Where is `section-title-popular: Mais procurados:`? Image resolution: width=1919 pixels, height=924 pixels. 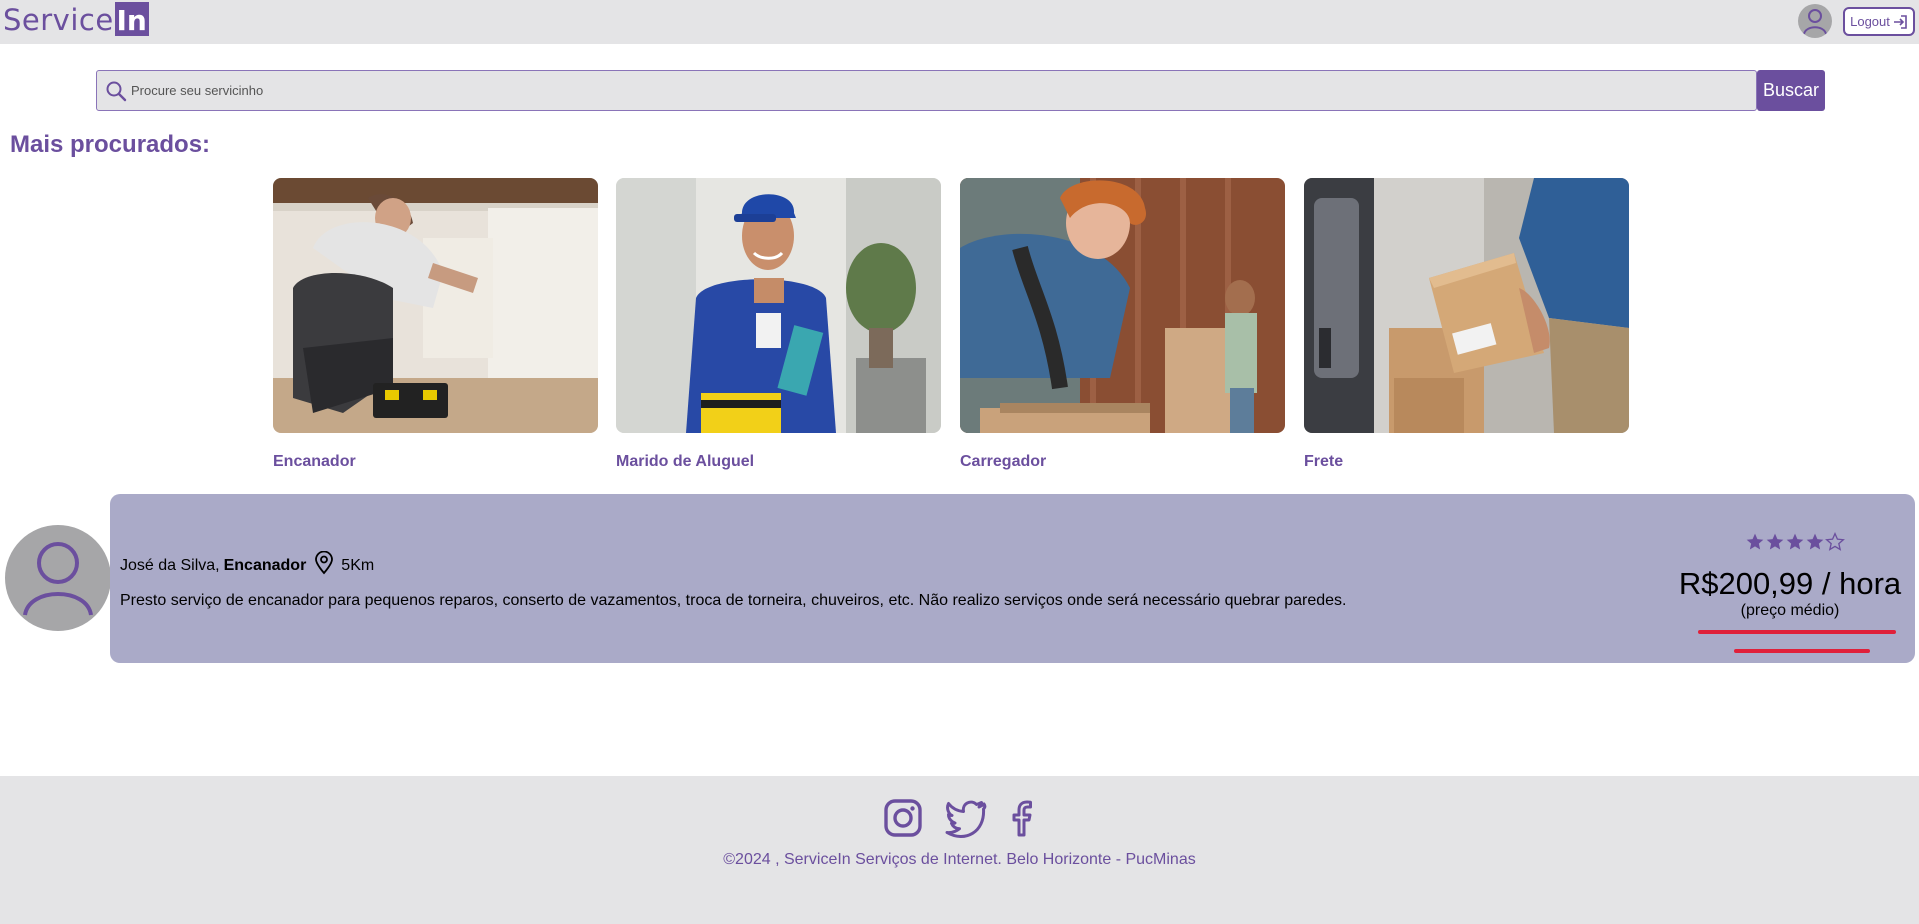 section-title-popular: Mais procurados: is located at coordinates (110, 144).